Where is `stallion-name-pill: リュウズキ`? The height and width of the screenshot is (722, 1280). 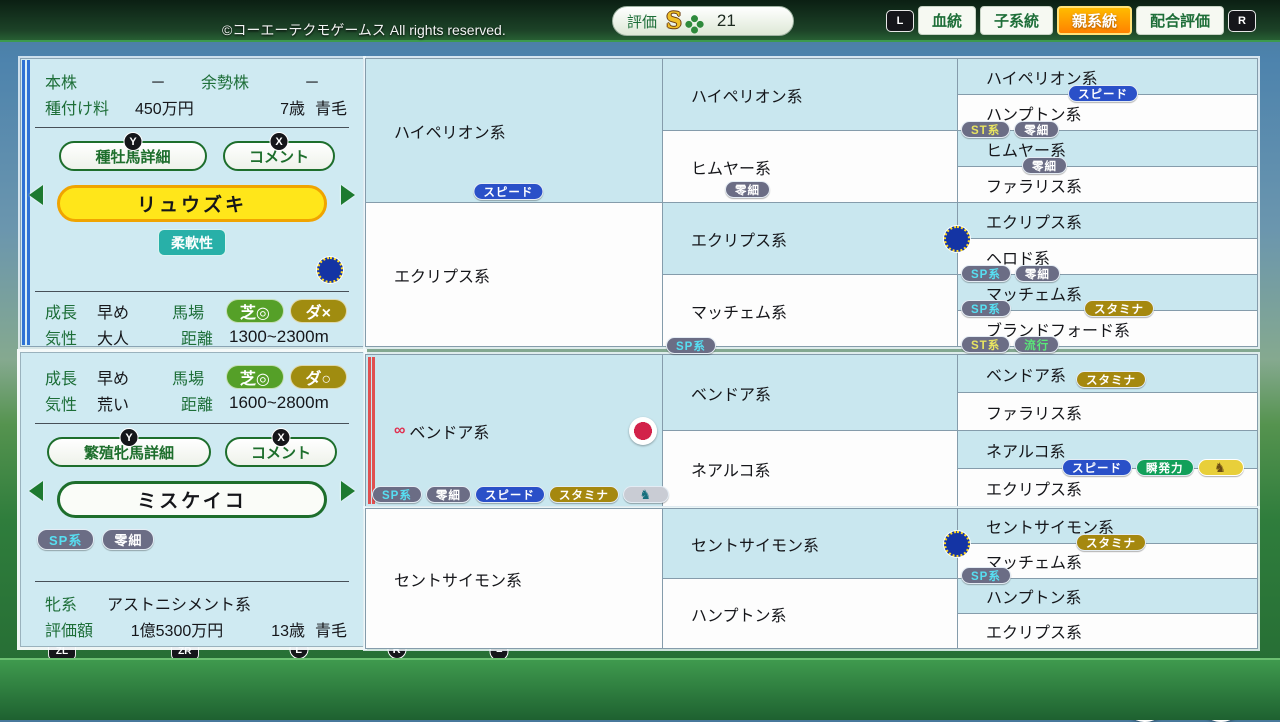 stallion-name-pill: リュウズキ is located at coordinates (192, 203).